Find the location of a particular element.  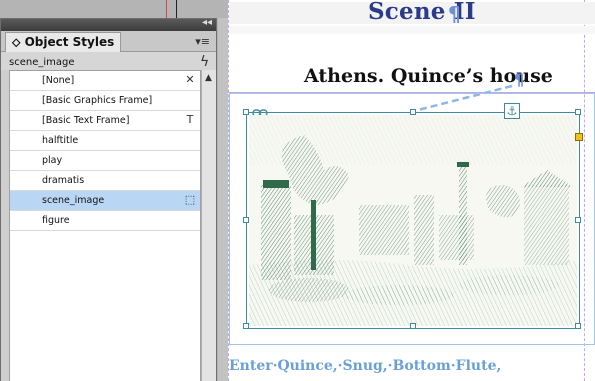

panel-gutter is located at coordinates (5, 225).